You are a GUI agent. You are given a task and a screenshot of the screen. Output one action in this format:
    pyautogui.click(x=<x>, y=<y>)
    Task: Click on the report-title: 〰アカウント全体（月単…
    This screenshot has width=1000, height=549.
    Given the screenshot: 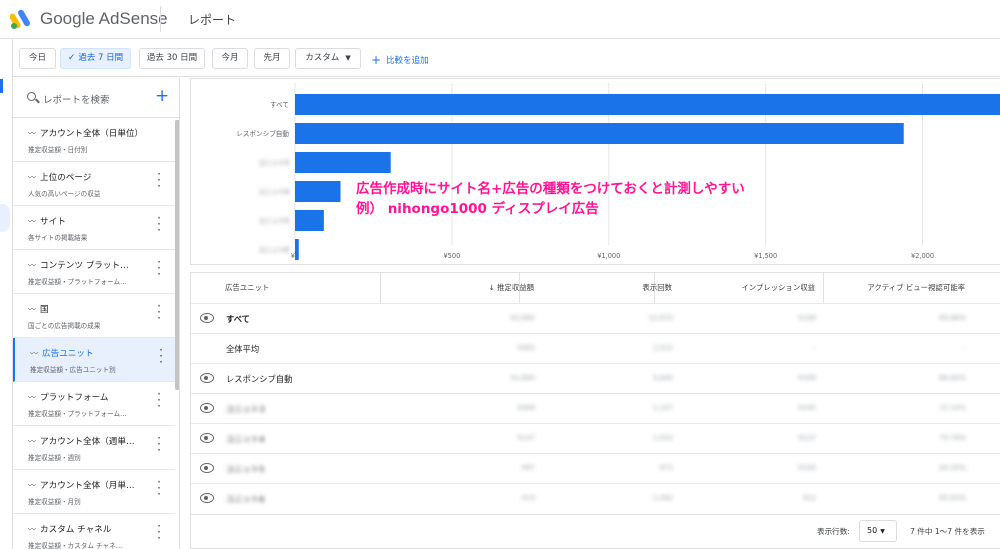 What is the action you would take?
    pyautogui.click(x=81, y=486)
    